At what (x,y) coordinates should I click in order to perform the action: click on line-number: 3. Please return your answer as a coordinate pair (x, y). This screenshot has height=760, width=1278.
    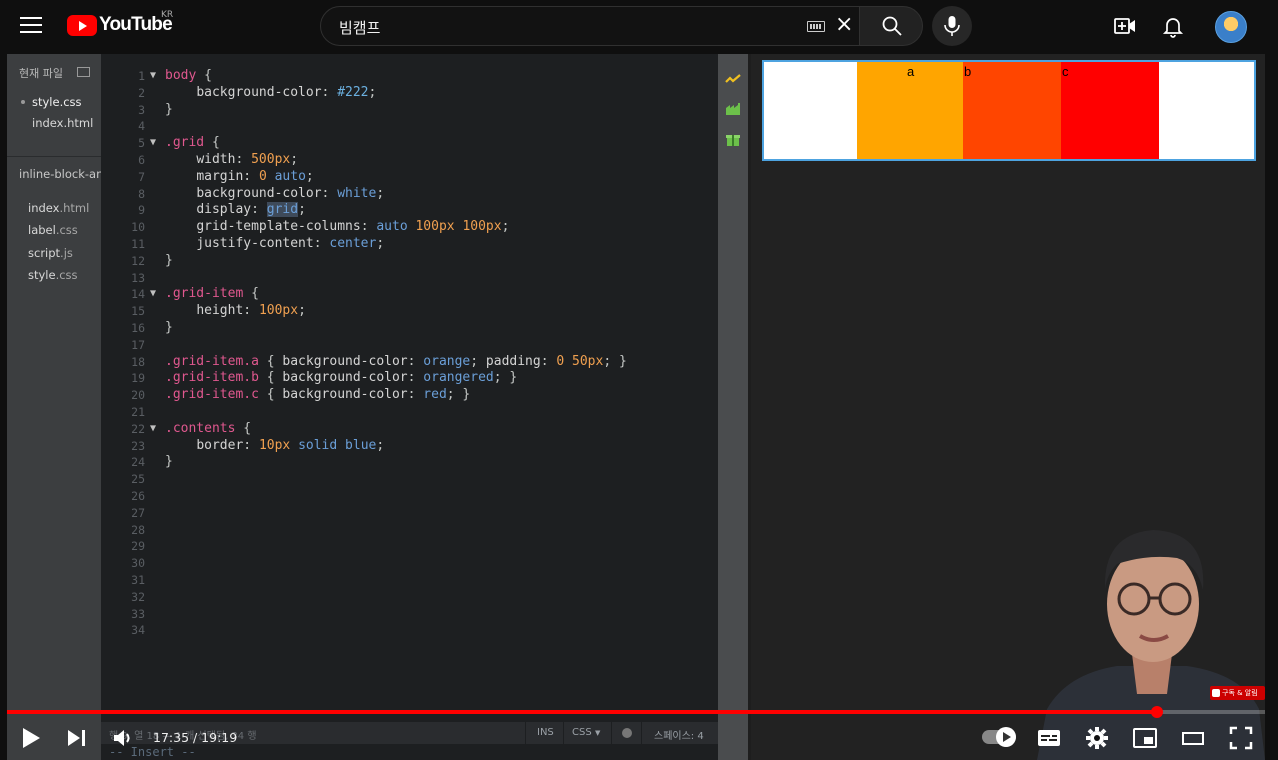
    Looking at the image, I should click on (141, 109).